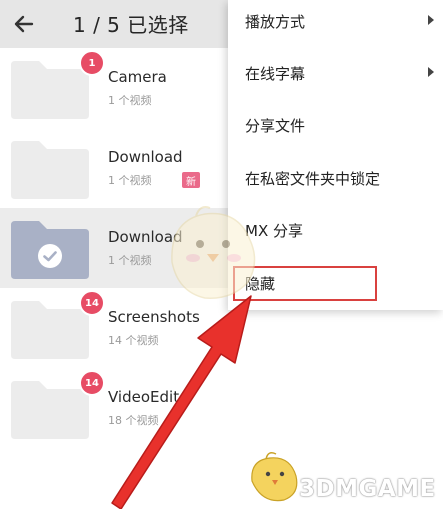  Describe the element at coordinates (335, 76) in the screenshot. I see `menu-item-online-subtitles: 在线字幕` at that location.